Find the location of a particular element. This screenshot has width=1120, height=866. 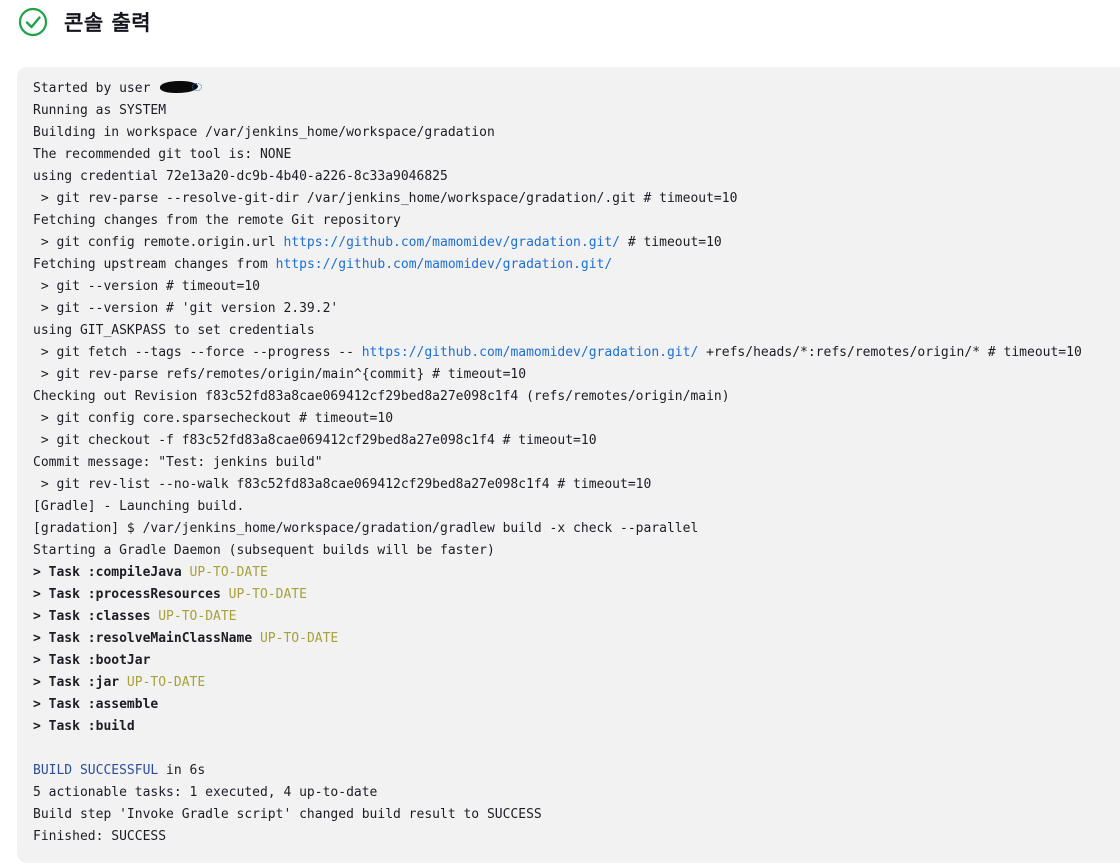

task-line: > Task :classes UP-TO-DATE is located at coordinates (135, 616).